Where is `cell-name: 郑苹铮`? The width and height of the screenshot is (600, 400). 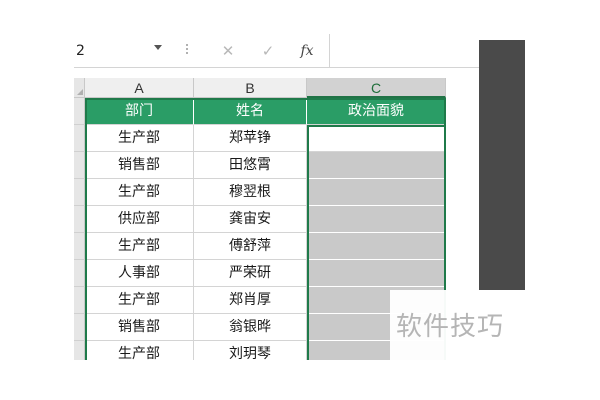
cell-name: 郑苹铮 is located at coordinates (250, 138).